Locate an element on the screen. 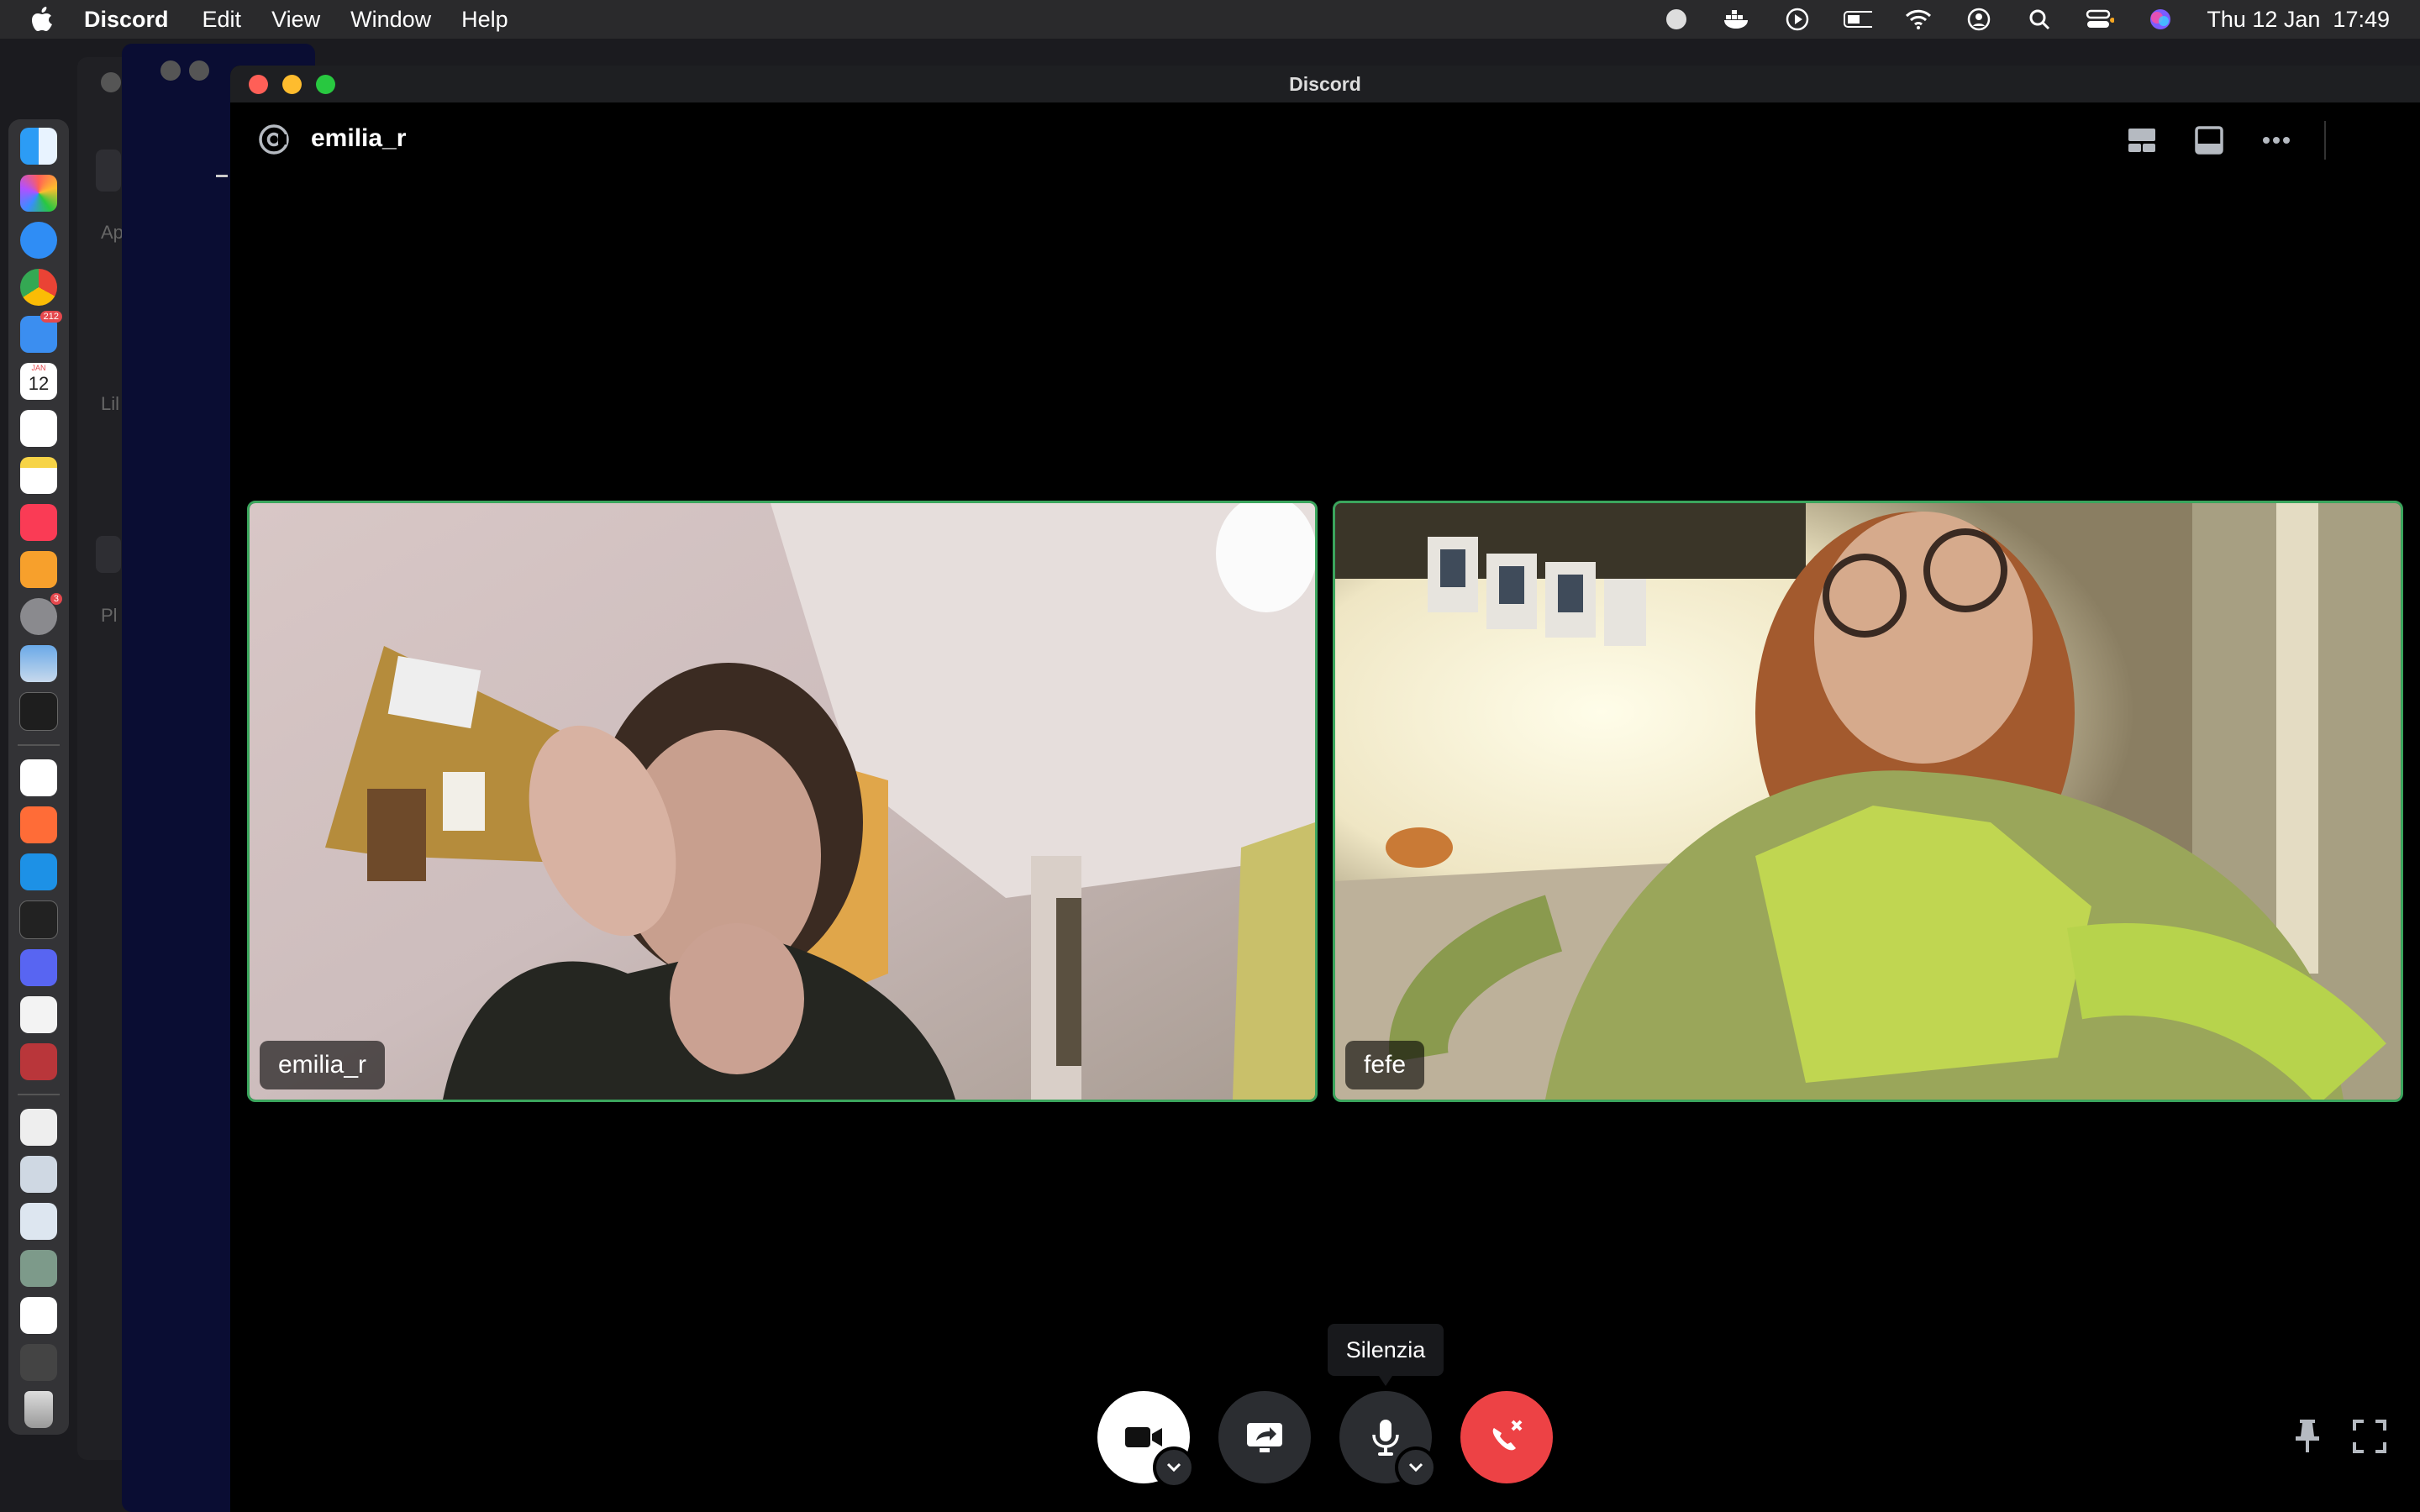 The height and width of the screenshot is (1512, 2420). fullscreen-icon is located at coordinates (2369, 1436).